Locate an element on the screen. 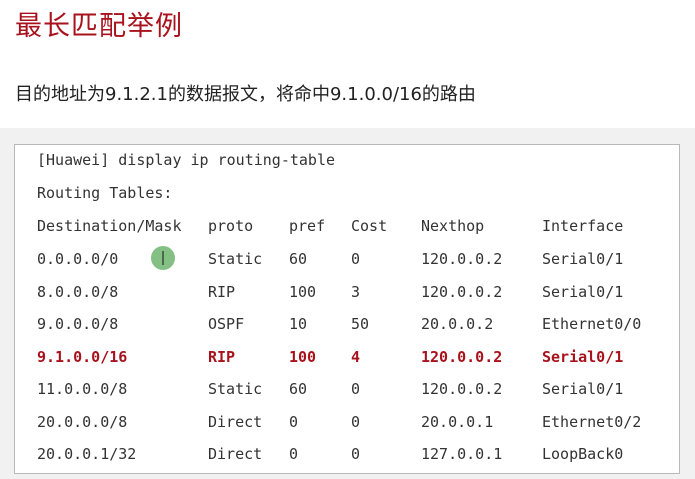 This screenshot has height=479, width=695. cell-nexthop: 20.0.0.1 is located at coordinates (457, 421).